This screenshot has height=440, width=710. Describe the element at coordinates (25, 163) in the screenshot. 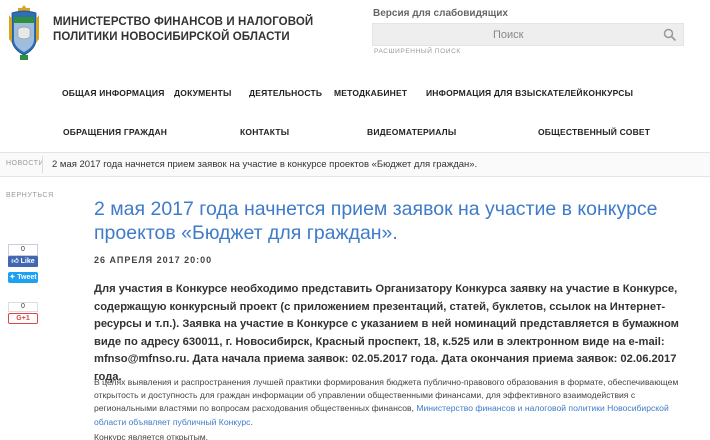

I see `breadcrumb-news: НОВОСТИ` at that location.